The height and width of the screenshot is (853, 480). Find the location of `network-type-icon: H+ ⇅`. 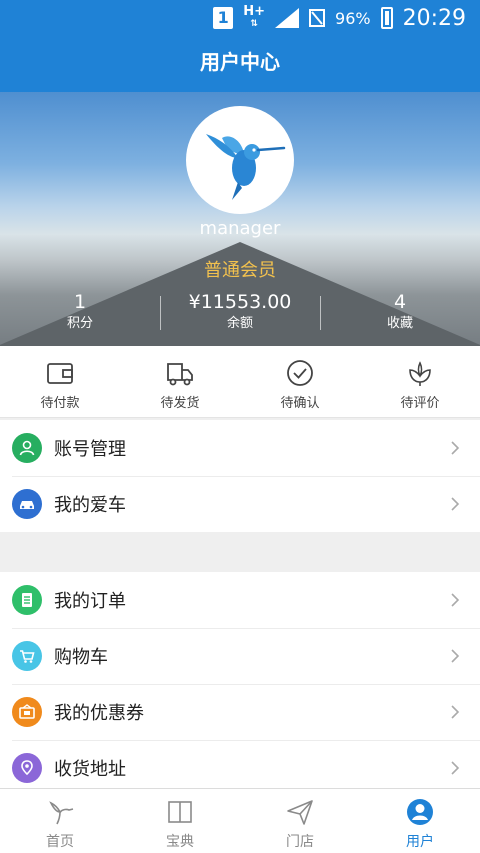

network-type-icon: H+ ⇅ is located at coordinates (254, 16).